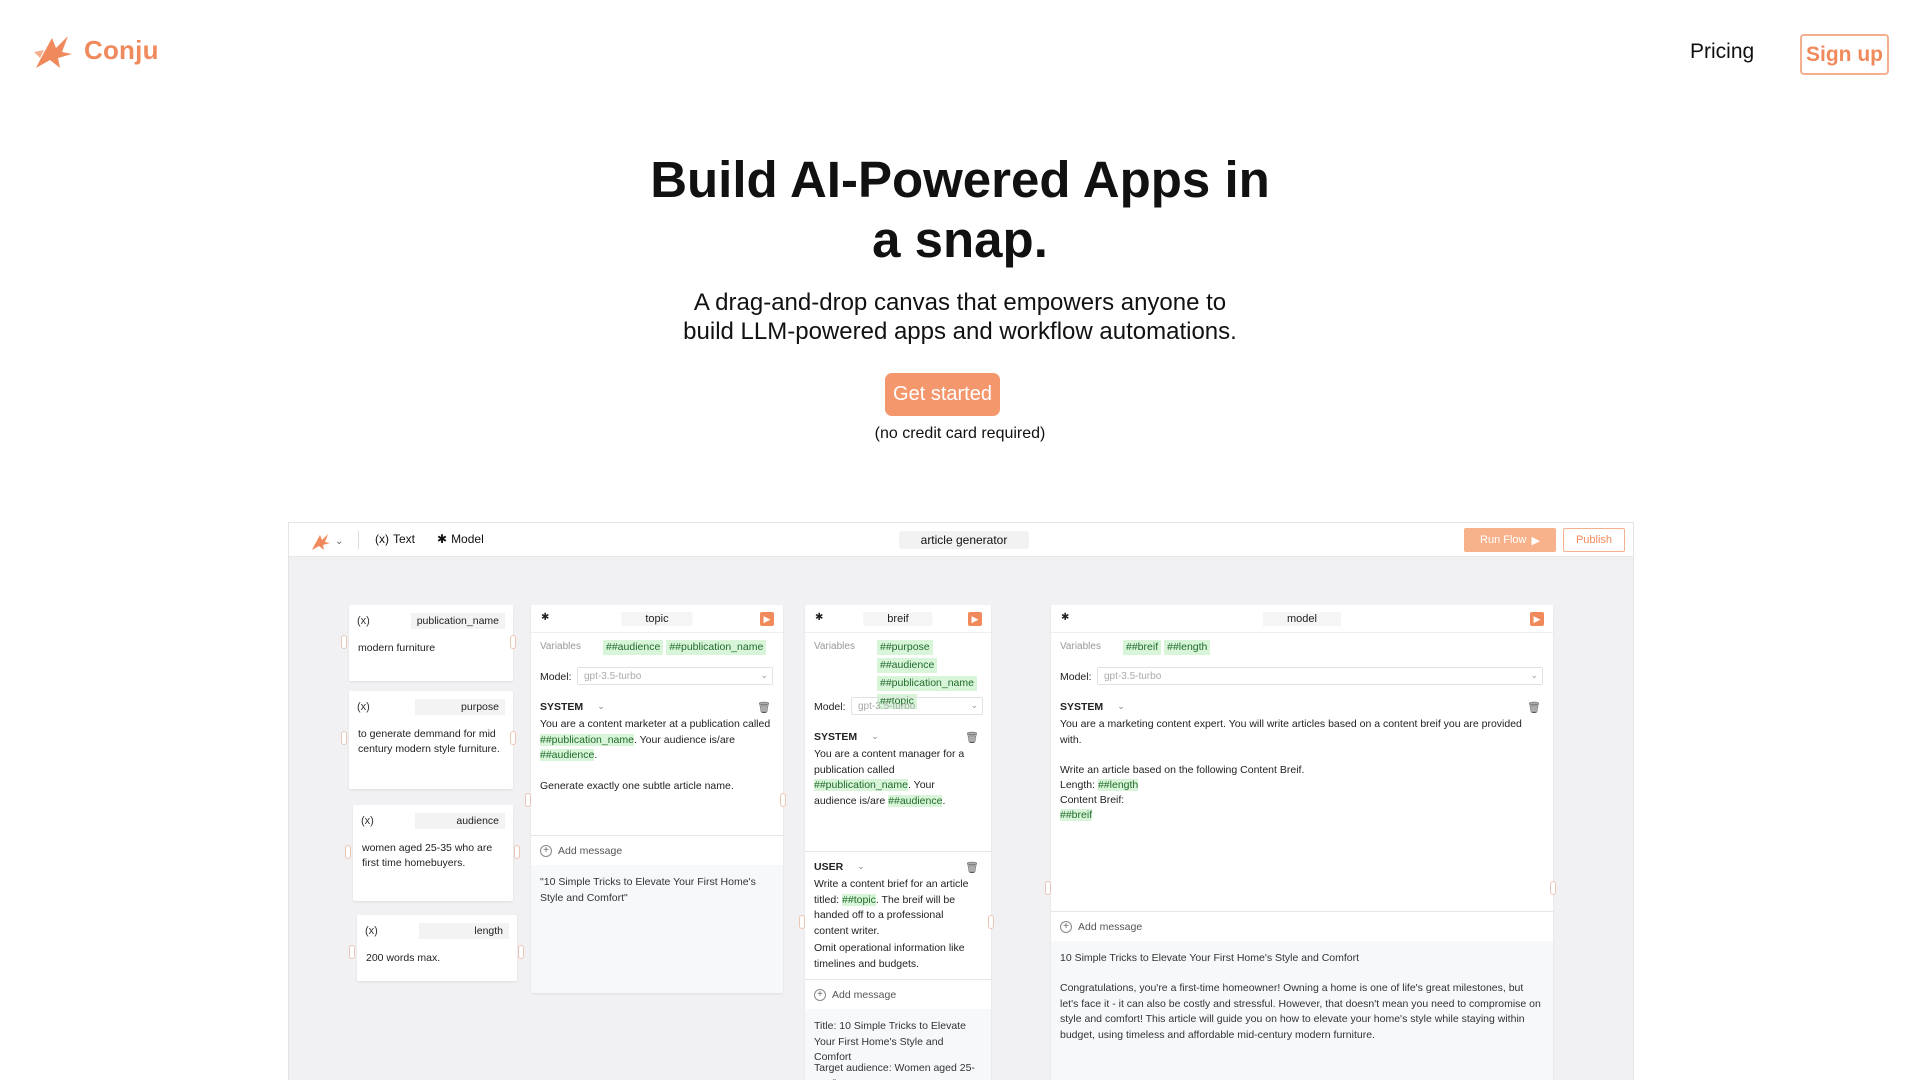 The width and height of the screenshot is (1920, 1080). I want to click on run-flow-label: Run Flow, so click(1503, 540).